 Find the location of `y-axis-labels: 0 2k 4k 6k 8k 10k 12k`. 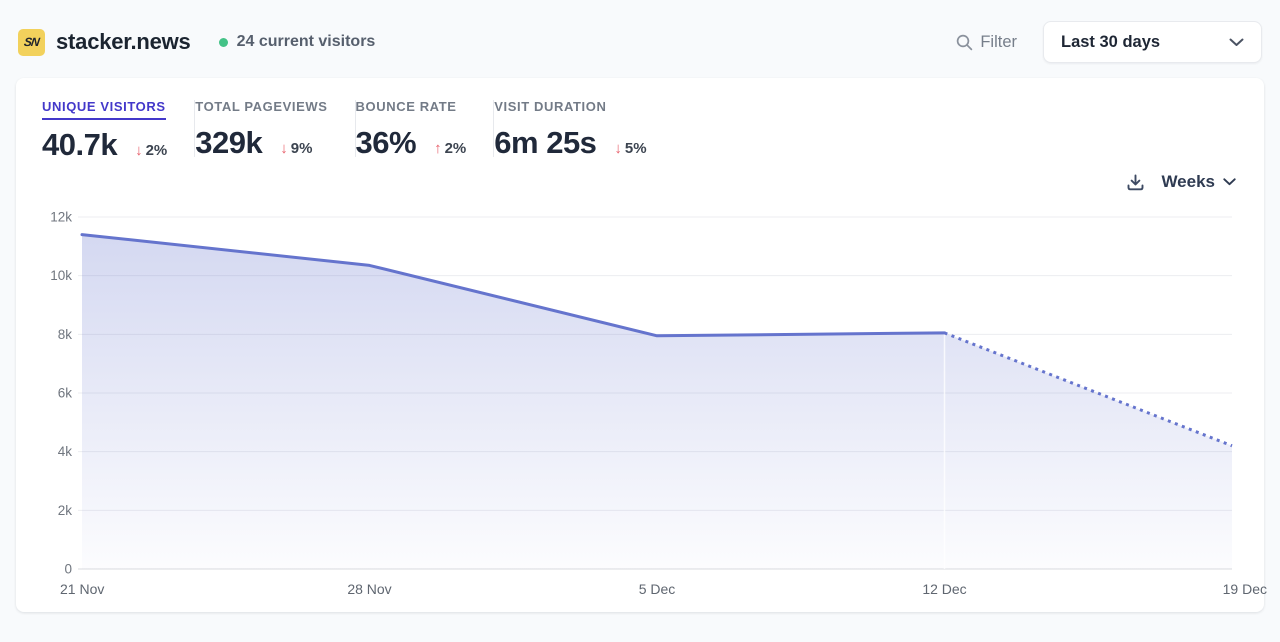

y-axis-labels: 0 2k 4k 6k 8k 10k 12k is located at coordinates (61, 393).